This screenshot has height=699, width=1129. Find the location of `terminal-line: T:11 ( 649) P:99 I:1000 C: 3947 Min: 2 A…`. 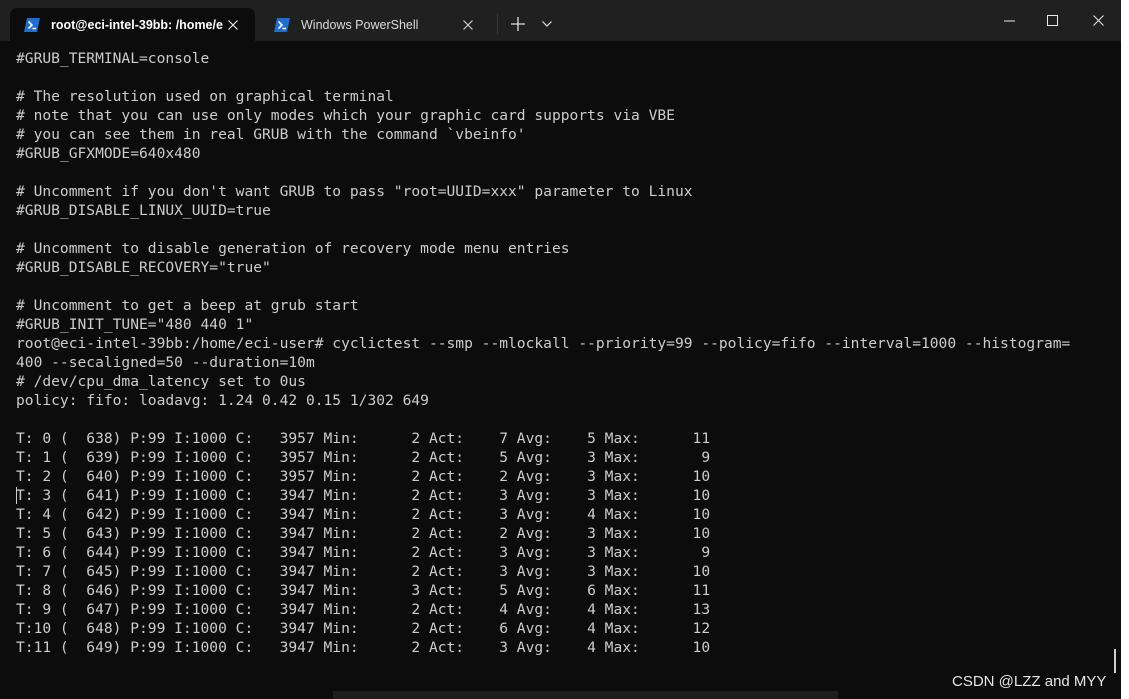

terminal-line: T:11 ( 649) P:99 I:1000 C: 3947 Min: 2 A… is located at coordinates (363, 647).